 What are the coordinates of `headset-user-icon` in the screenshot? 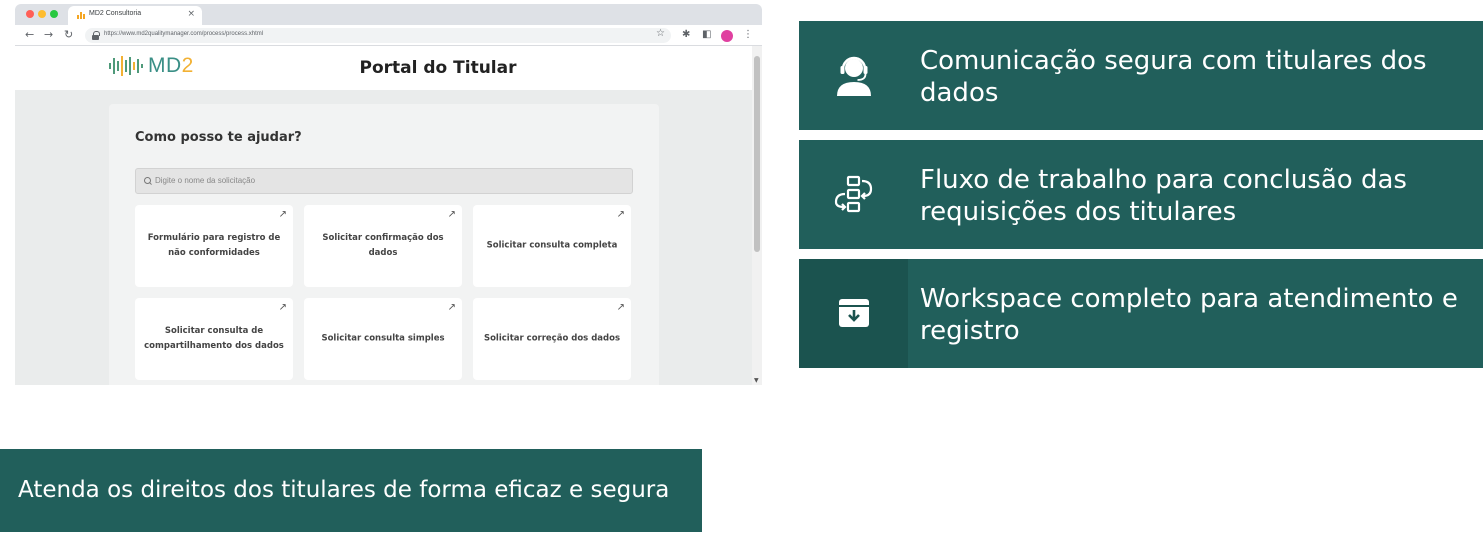 It's located at (854, 76).